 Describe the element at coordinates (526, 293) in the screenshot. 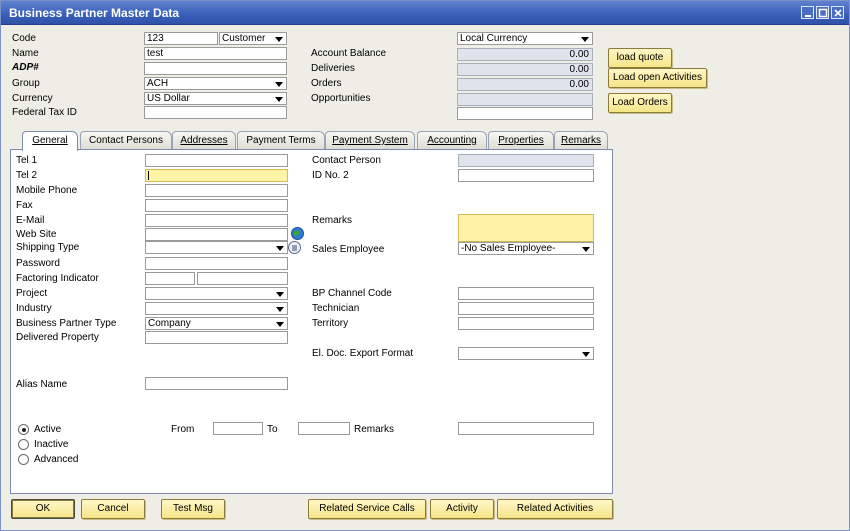

I see `bp-channel-code-field` at that location.